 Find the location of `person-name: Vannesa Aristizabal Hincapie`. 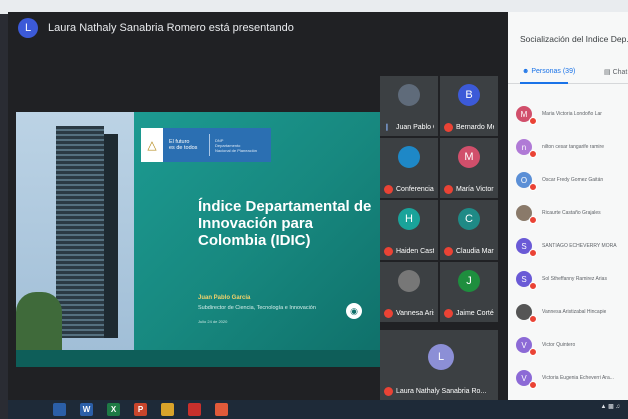

person-name: Vannesa Aristizabal Hincapie is located at coordinates (574, 312).